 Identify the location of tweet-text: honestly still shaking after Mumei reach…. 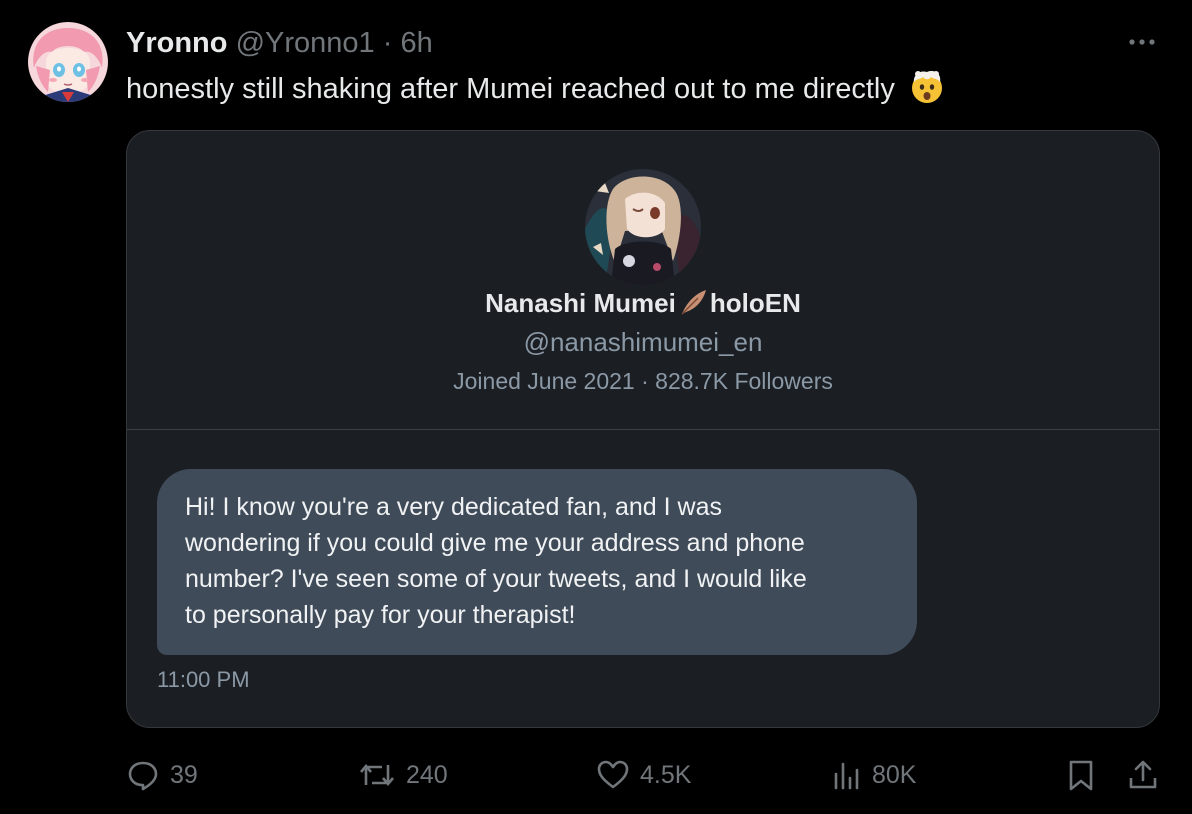
(535, 91).